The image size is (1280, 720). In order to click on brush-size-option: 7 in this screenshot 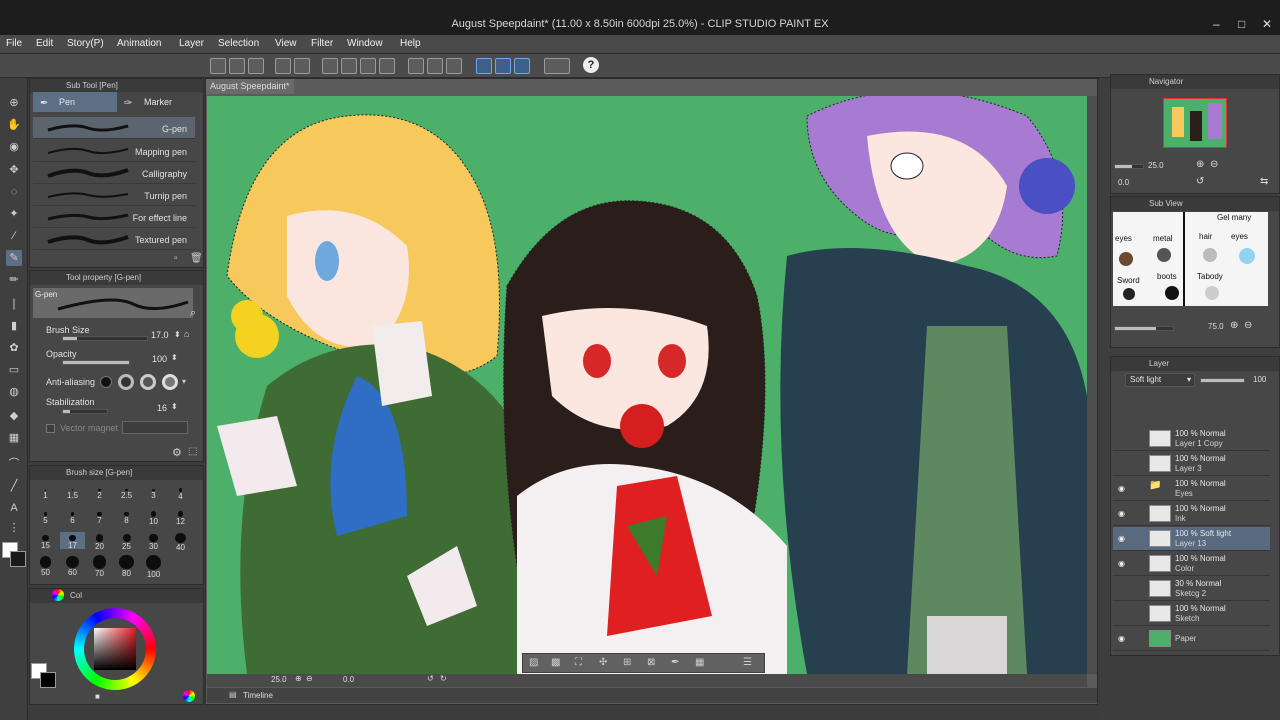, I will do `click(99, 516)`.